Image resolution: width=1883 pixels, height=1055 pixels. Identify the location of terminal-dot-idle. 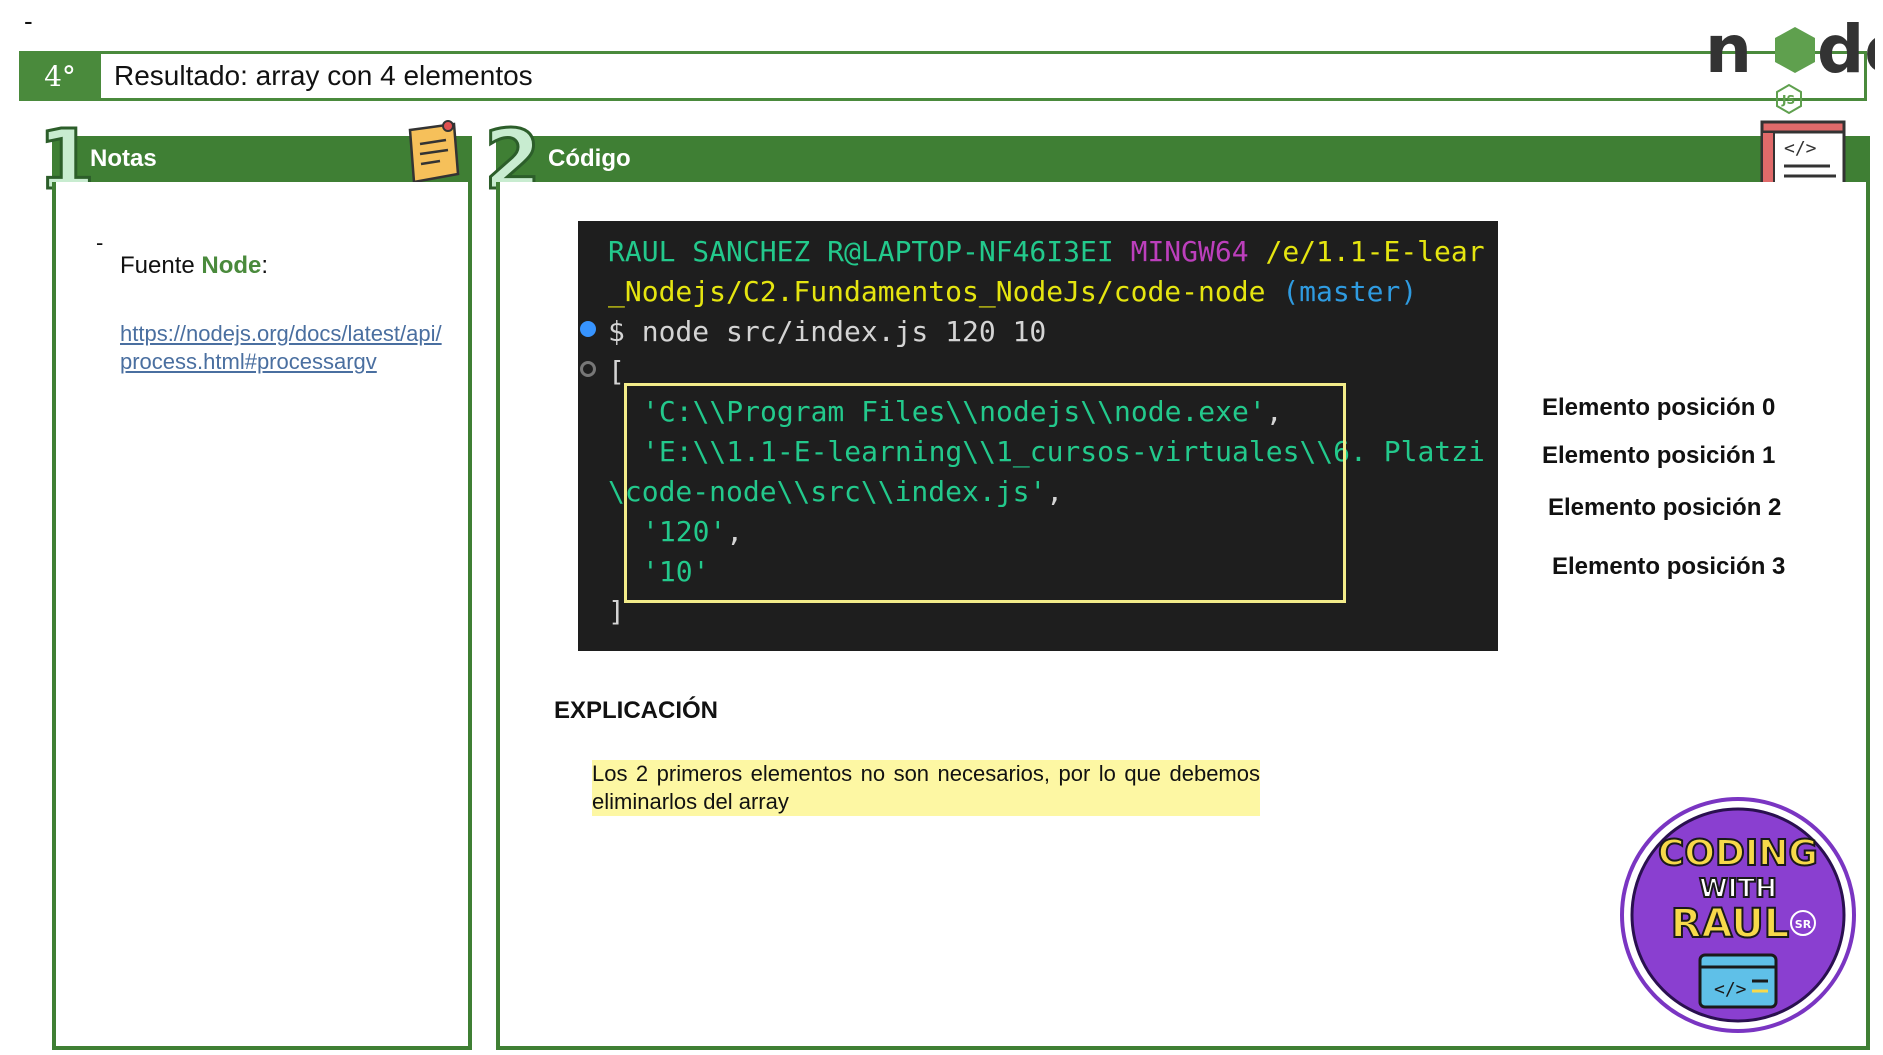
(588, 369).